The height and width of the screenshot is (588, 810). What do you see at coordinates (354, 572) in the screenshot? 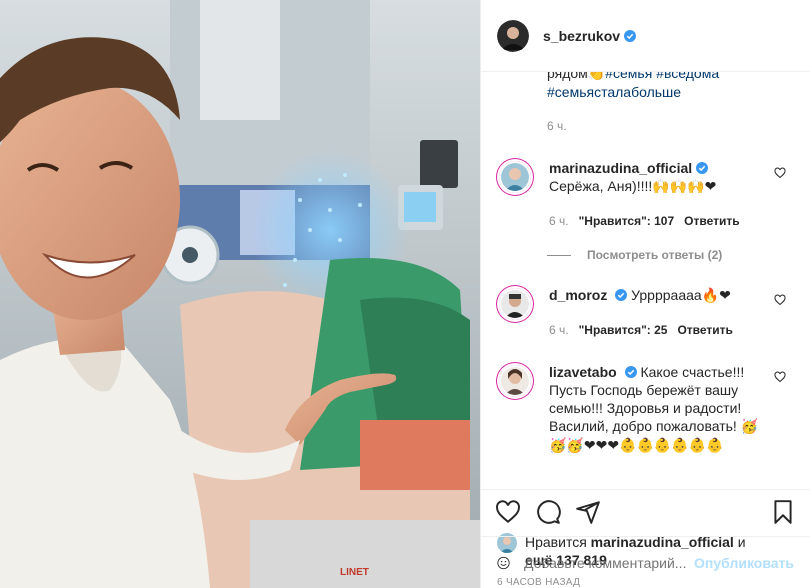
I see `svg-text: LINET` at bounding box center [354, 572].